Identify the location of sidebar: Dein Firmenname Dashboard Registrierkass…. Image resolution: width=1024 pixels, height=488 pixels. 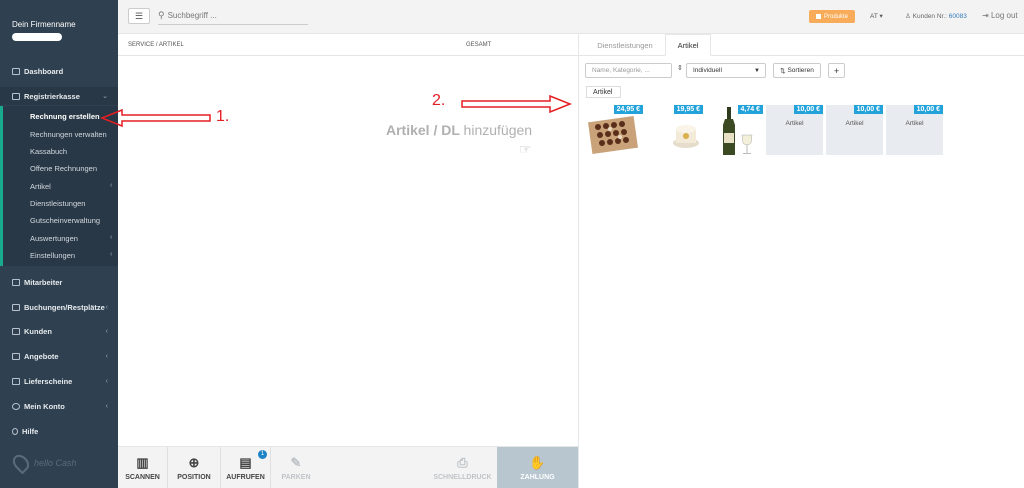
(59, 244).